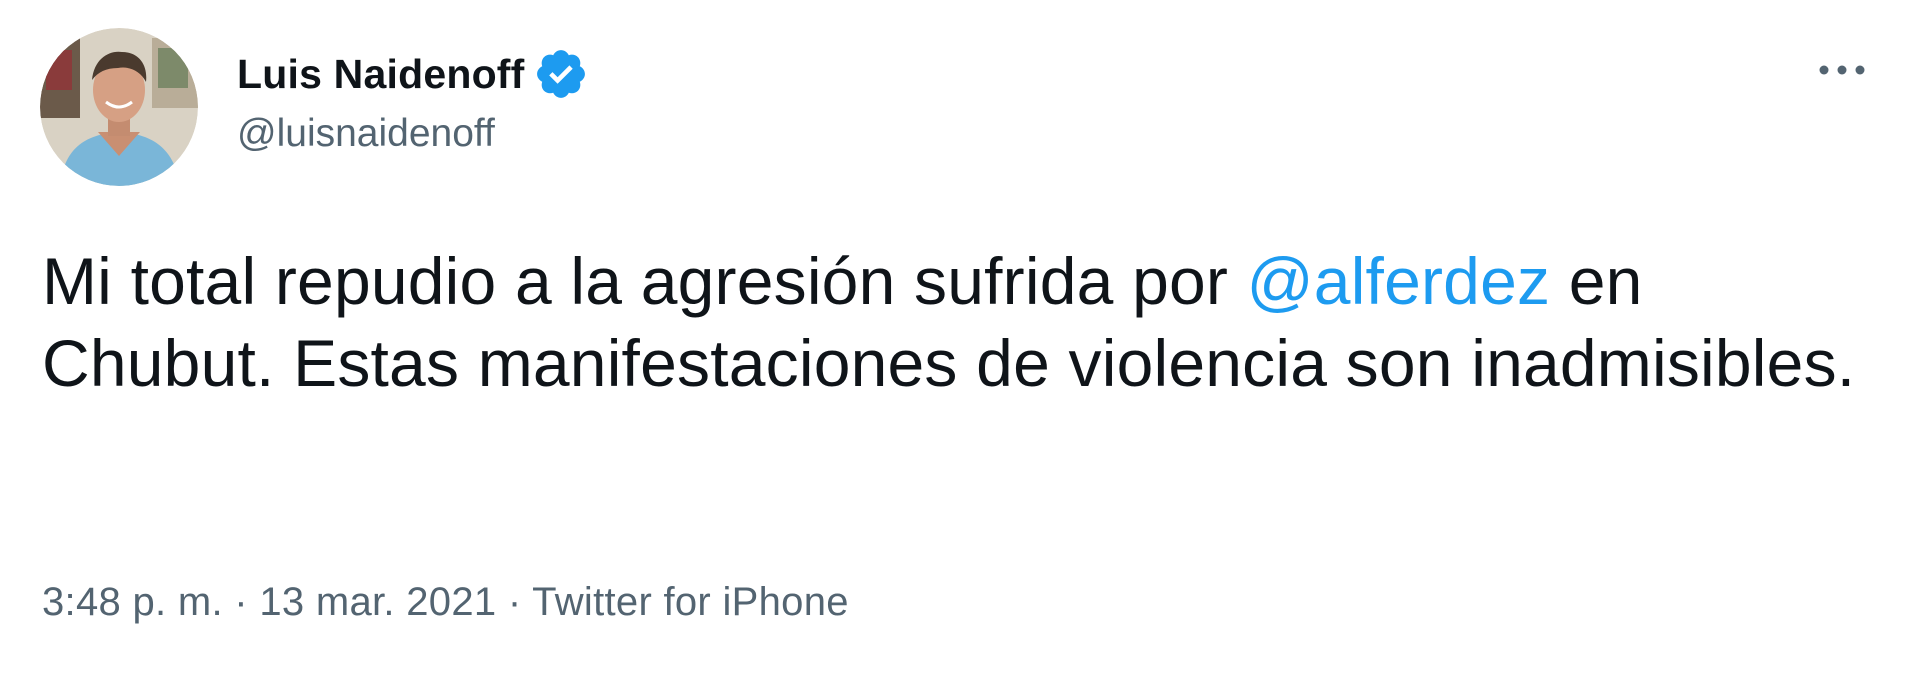 The image size is (1920, 674). I want to click on author-handle: @luisnaidenoff, so click(366, 134).